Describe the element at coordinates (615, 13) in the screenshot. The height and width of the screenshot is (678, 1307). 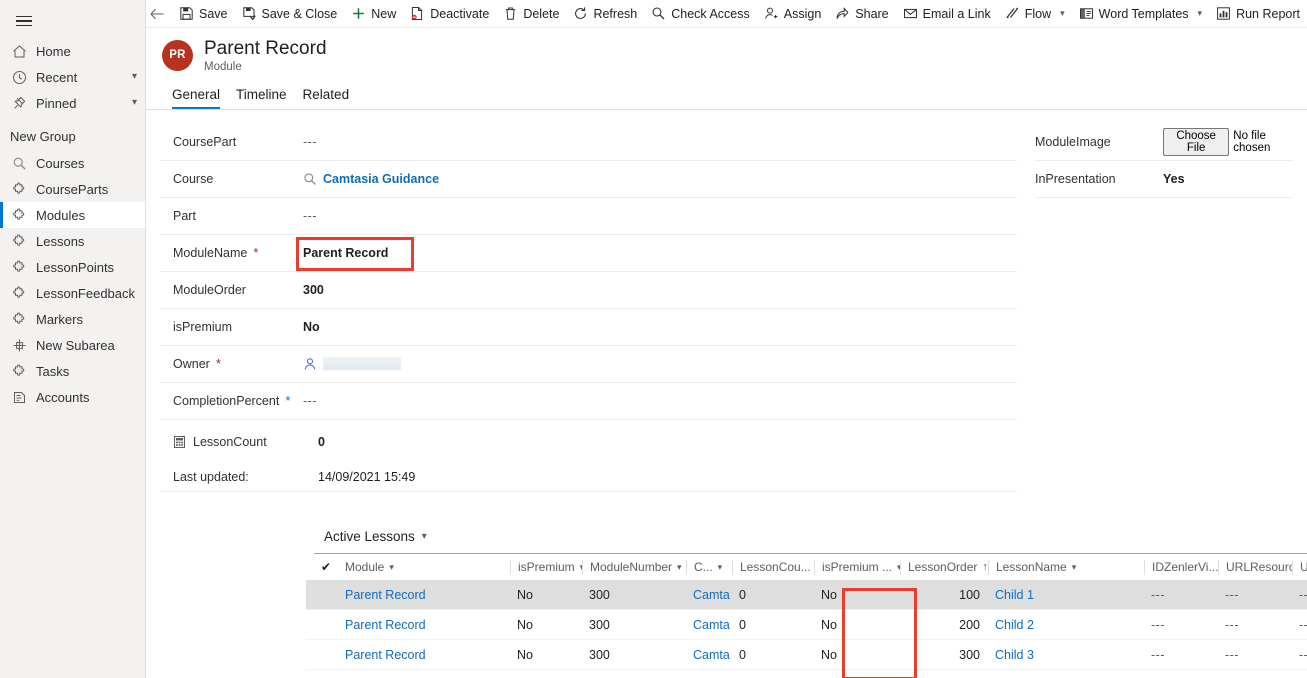
I see `command-label: Refresh` at that location.